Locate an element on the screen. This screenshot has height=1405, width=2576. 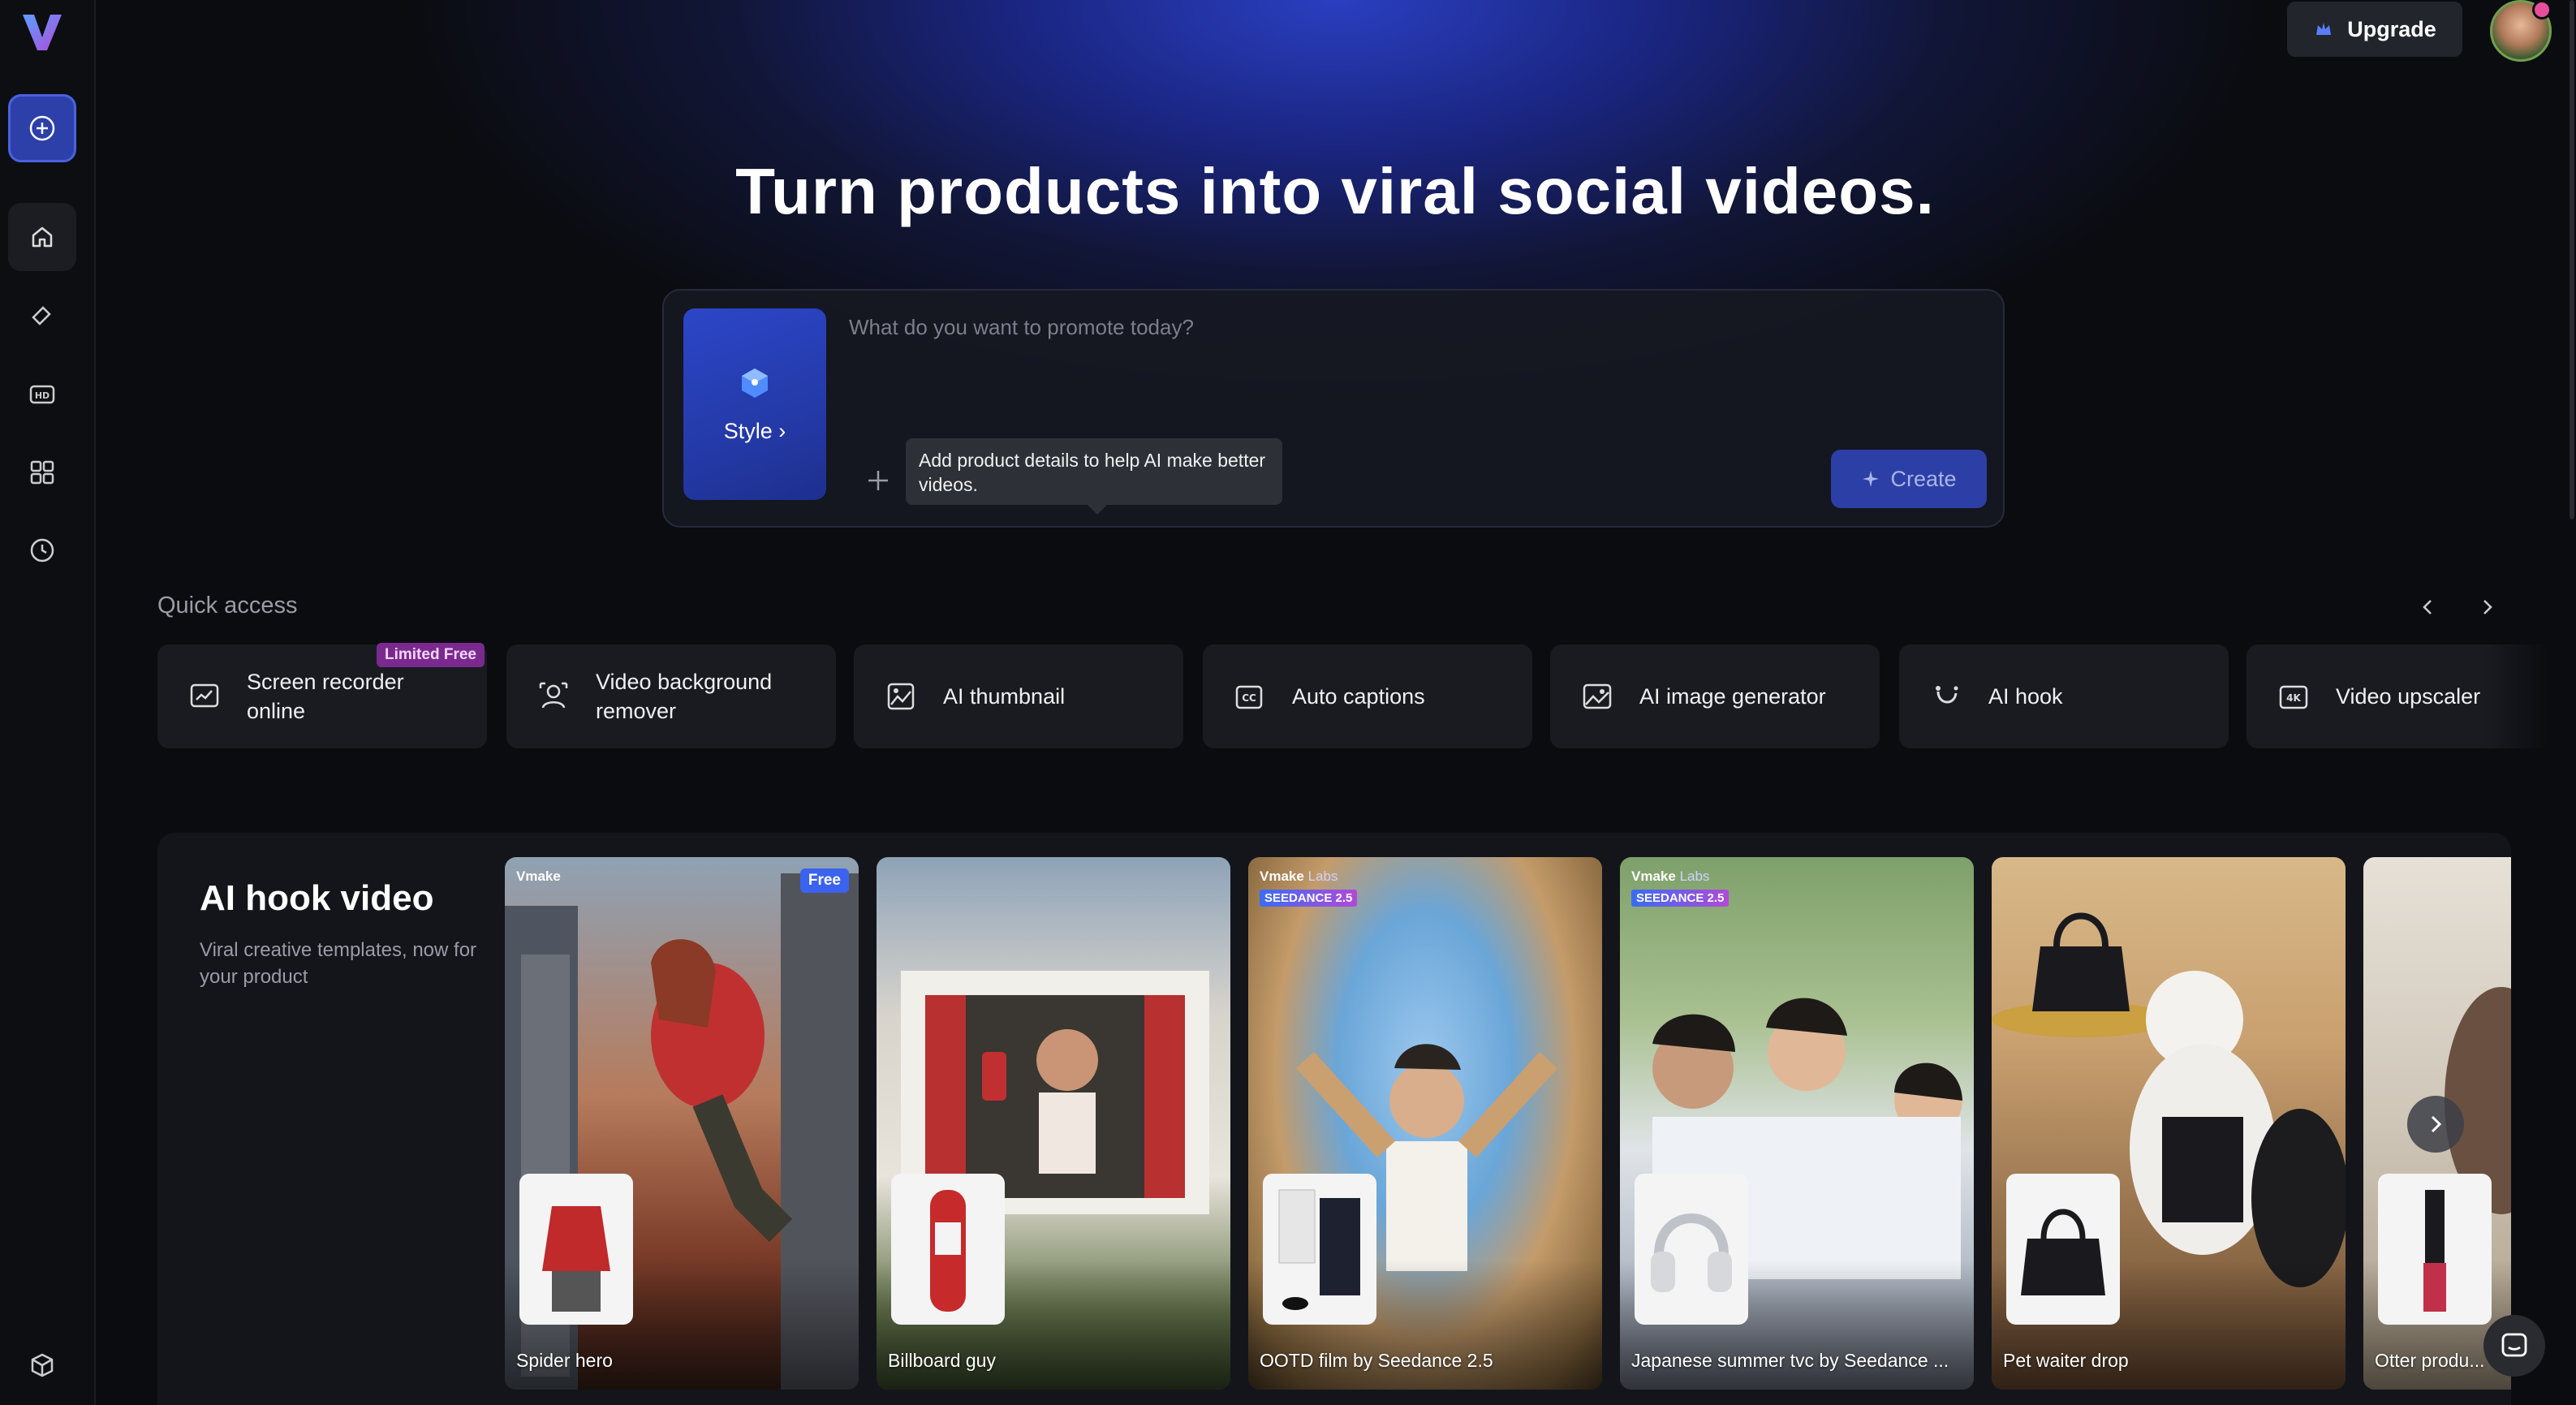
card-caption: Billboard guy is located at coordinates (942, 1360).